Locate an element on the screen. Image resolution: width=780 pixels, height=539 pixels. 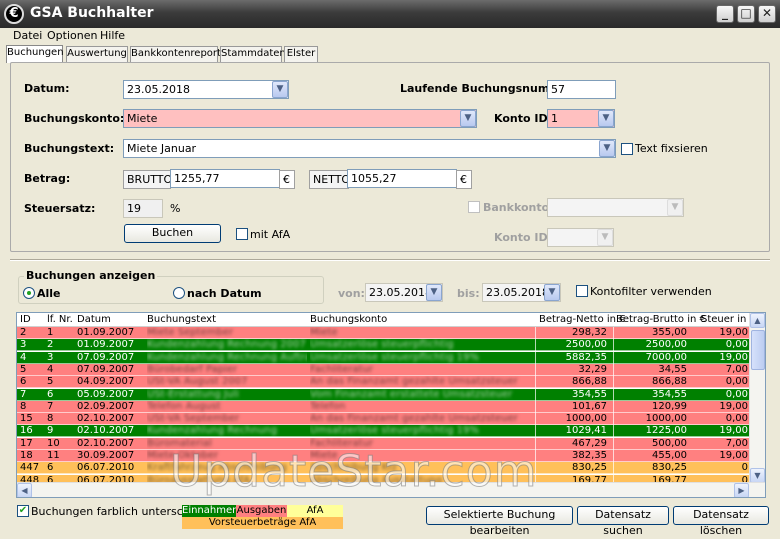
text-fixieren-label: Text fixsieren is located at coordinates (671, 148).